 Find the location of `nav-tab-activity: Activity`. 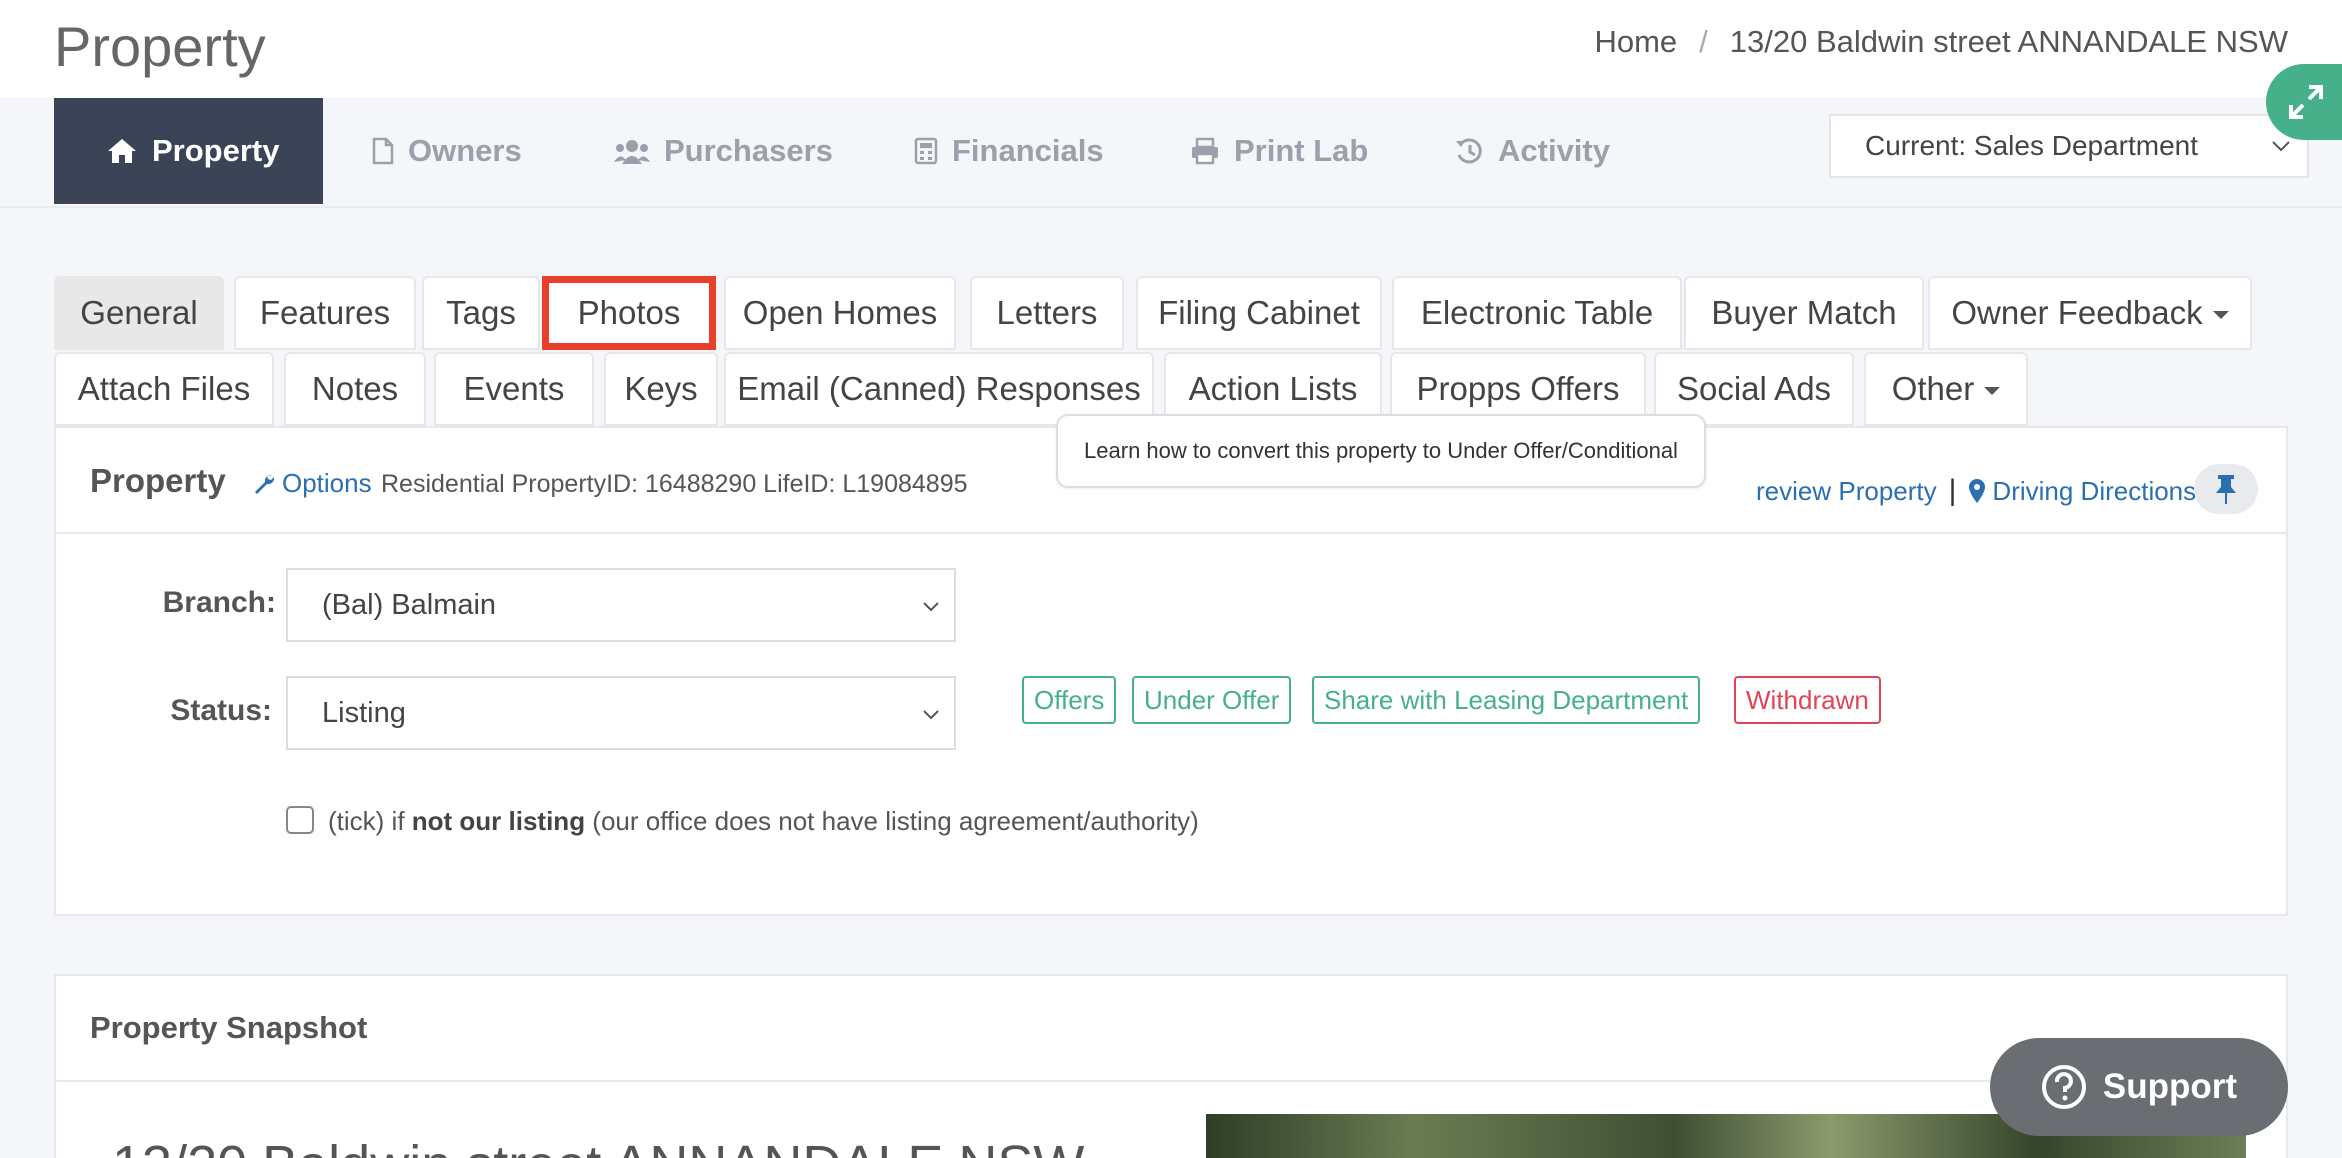

nav-tab-activity: Activity is located at coordinates (1532, 151).